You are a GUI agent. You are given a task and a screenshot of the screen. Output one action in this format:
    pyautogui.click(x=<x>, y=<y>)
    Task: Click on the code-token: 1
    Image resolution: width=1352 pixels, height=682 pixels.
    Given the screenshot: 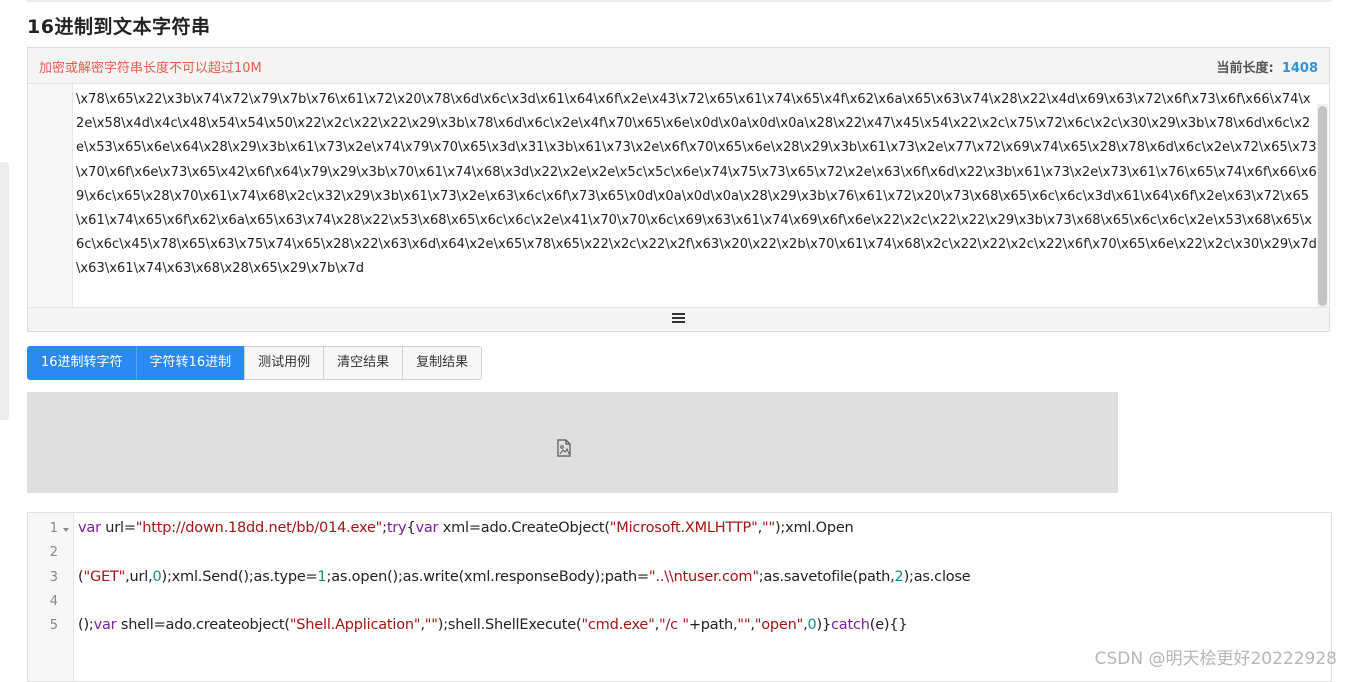 What is the action you would take?
    pyautogui.click(x=322, y=576)
    